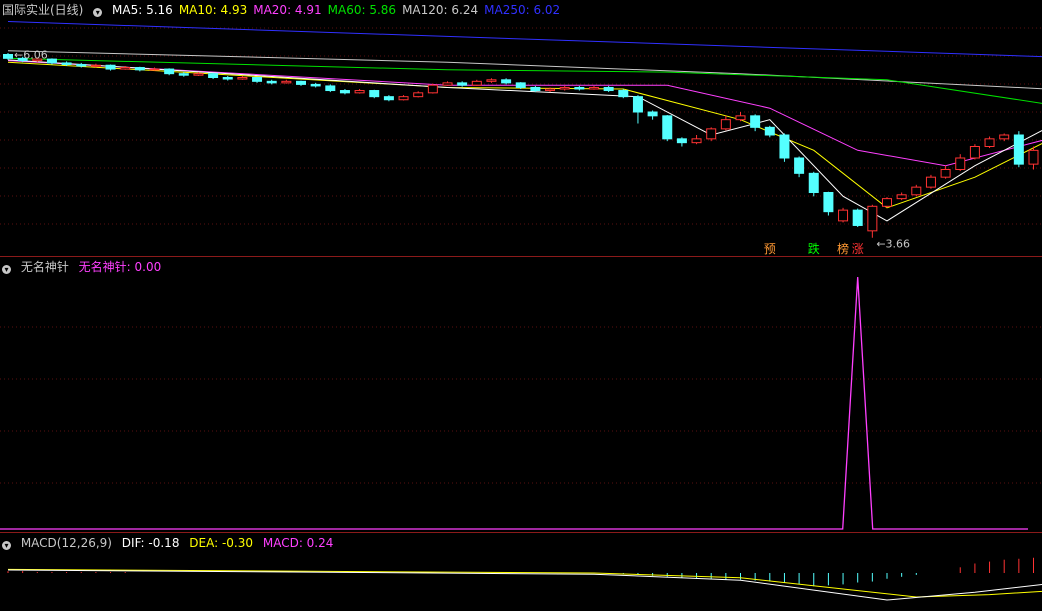 The image size is (1042, 611). I want to click on ma-legend-item: MA10: 4.93, so click(213, 10).